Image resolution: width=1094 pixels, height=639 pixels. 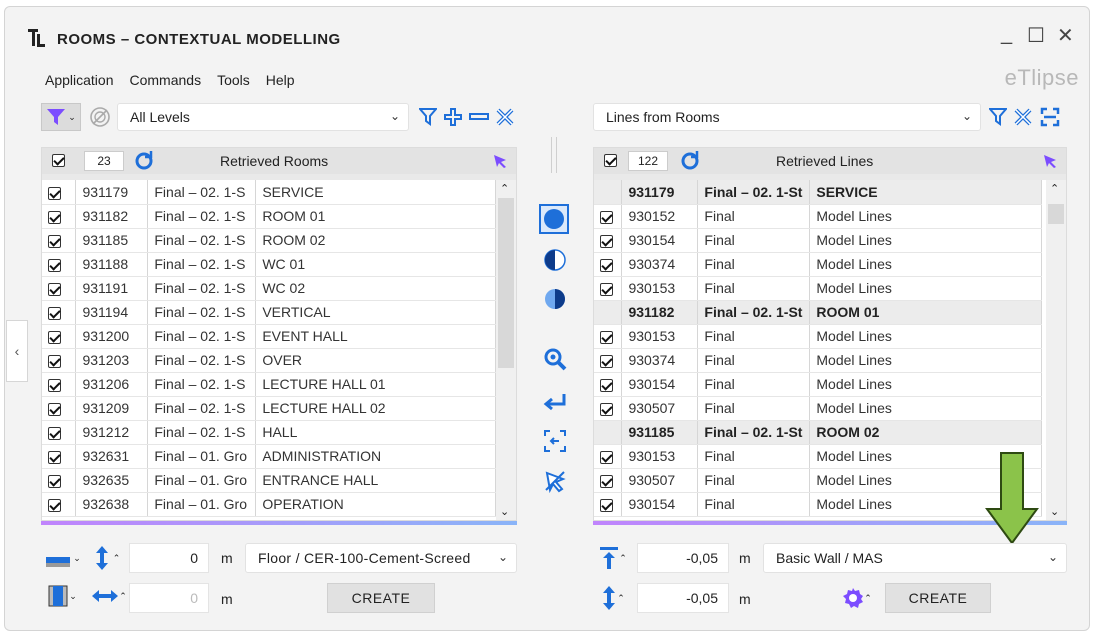 What do you see at coordinates (269, 312) in the screenshot?
I see `room-row: 931194 Final – 02. 1-S VERTICAL` at bounding box center [269, 312].